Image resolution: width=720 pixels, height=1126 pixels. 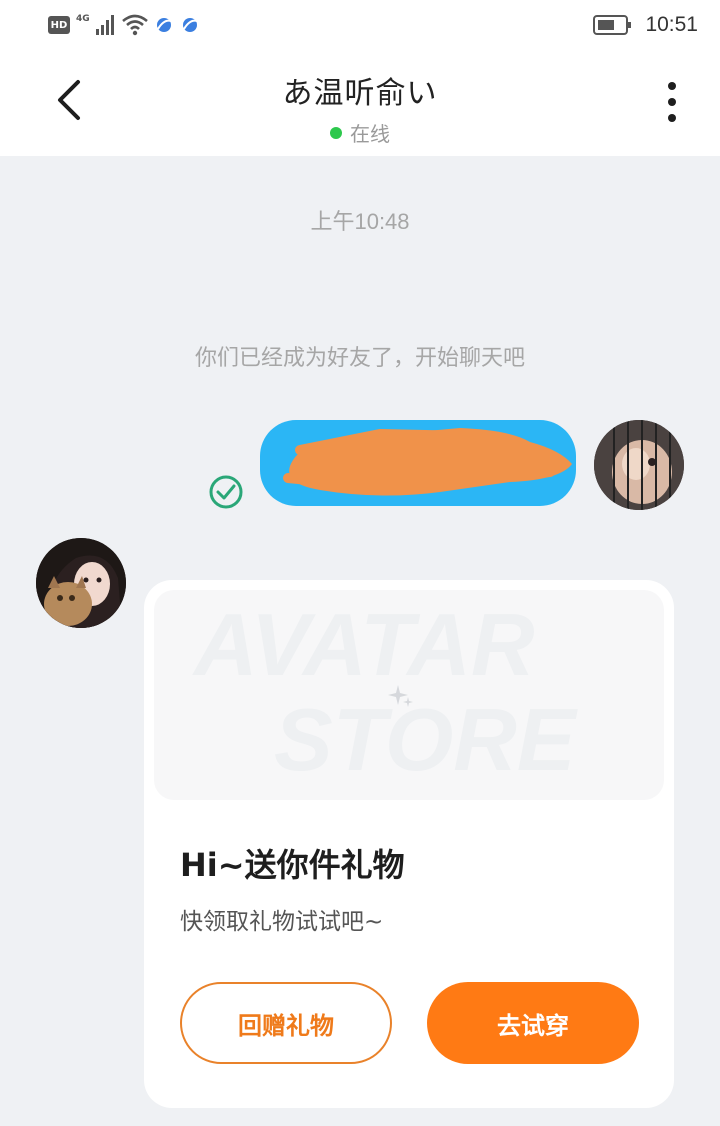 What do you see at coordinates (533, 1023) in the screenshot?
I see `try-on-button: 去试穿` at bounding box center [533, 1023].